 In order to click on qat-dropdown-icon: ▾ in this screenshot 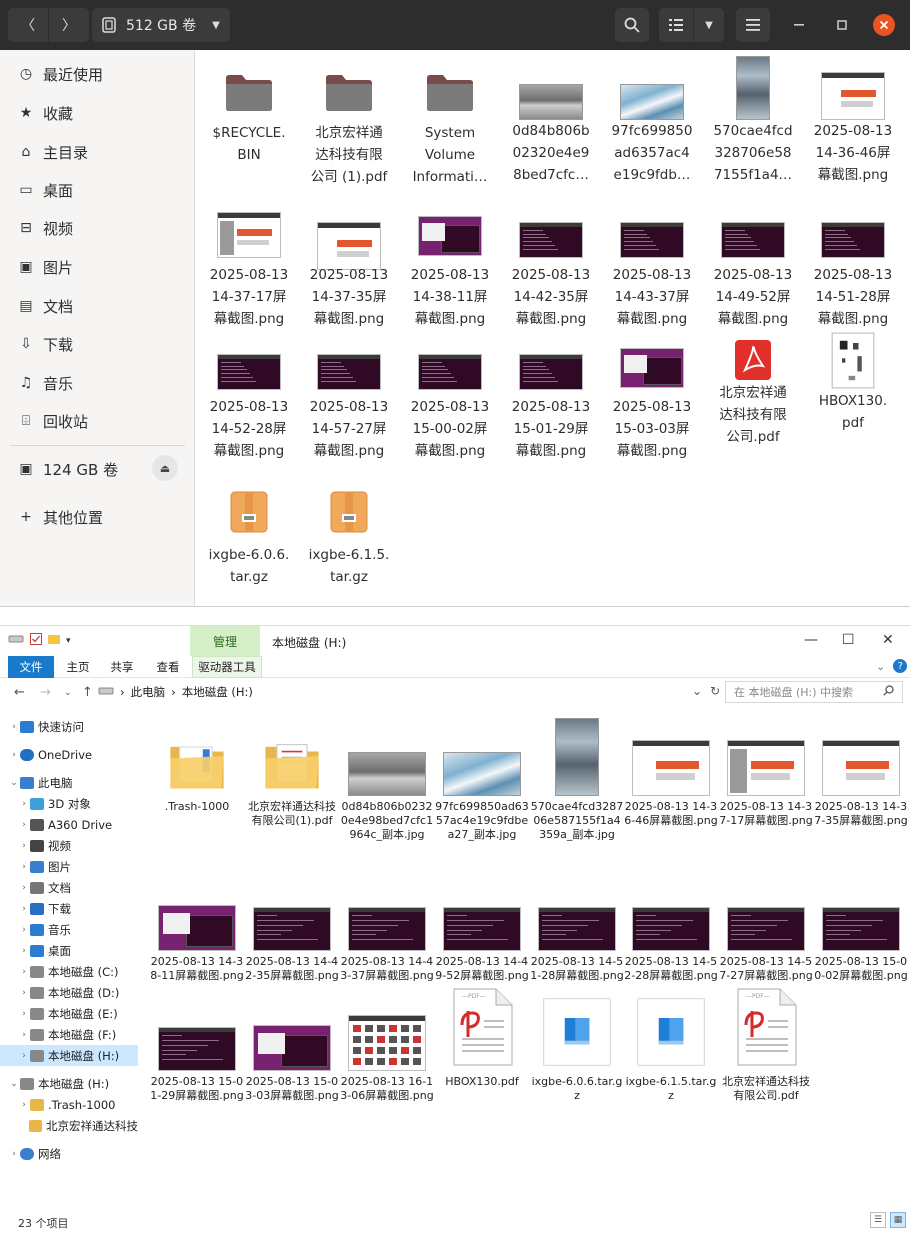, I will do `click(68, 641)`.